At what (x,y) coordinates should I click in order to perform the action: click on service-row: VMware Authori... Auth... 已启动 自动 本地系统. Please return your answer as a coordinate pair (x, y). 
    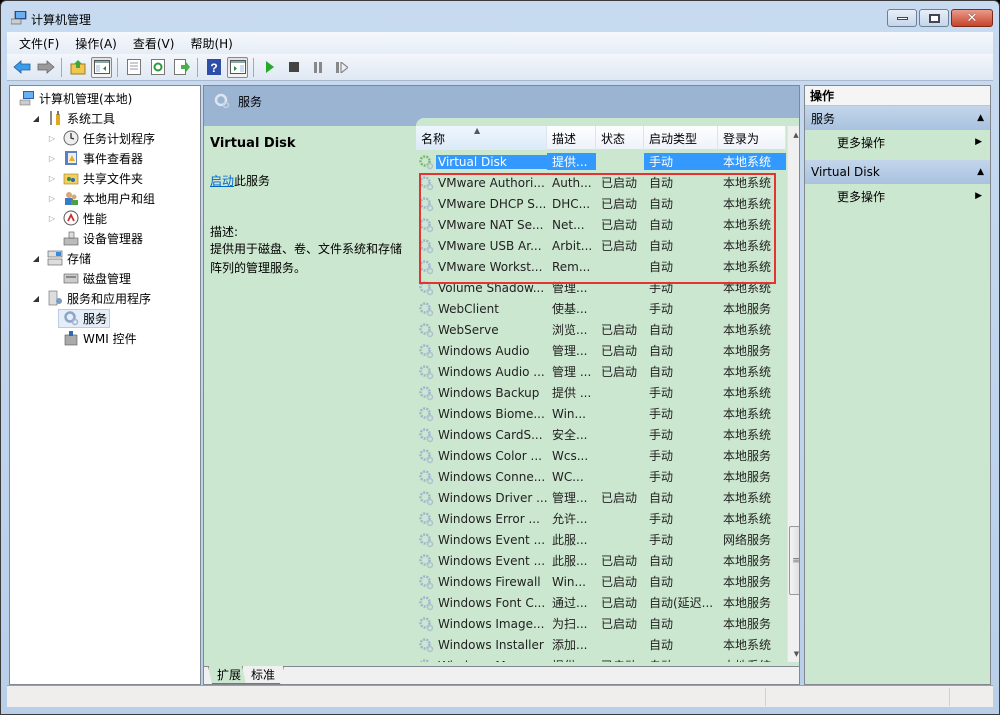
    Looking at the image, I should click on (601, 182).